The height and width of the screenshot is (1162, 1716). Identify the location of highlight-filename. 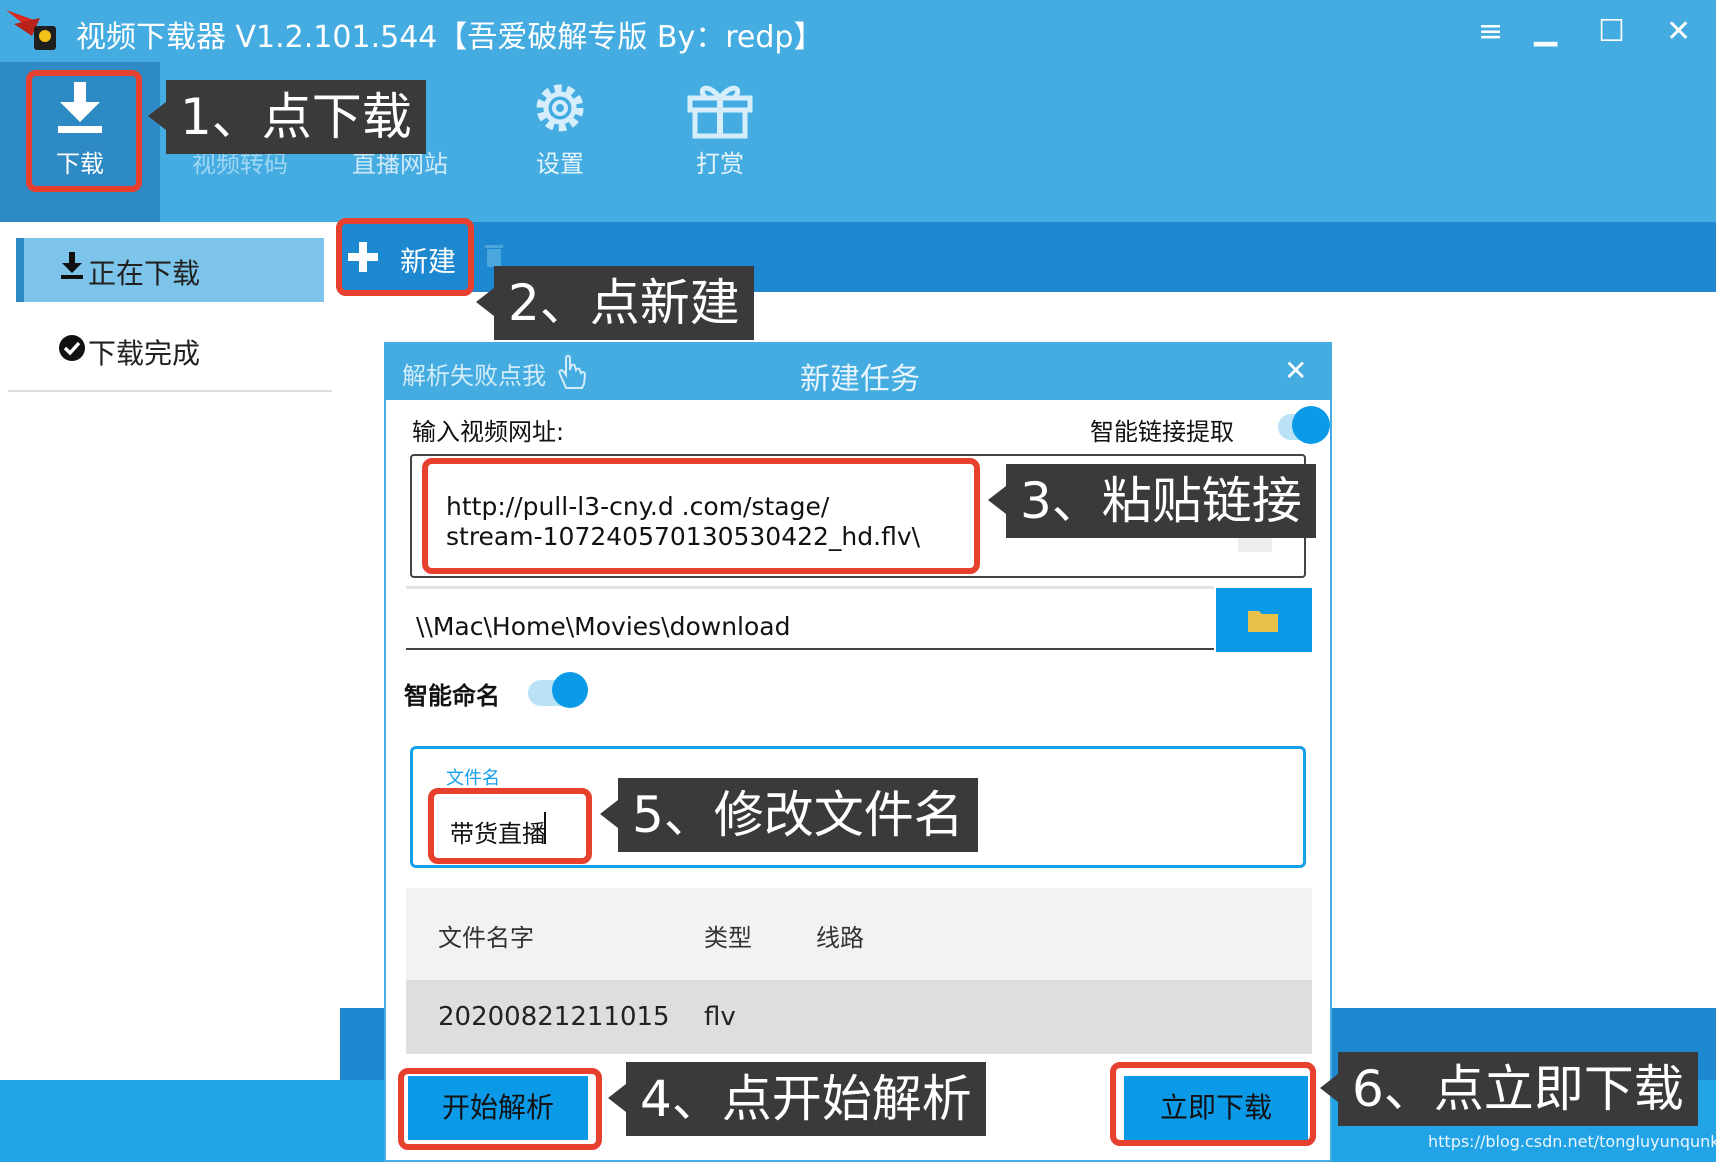
(510, 826).